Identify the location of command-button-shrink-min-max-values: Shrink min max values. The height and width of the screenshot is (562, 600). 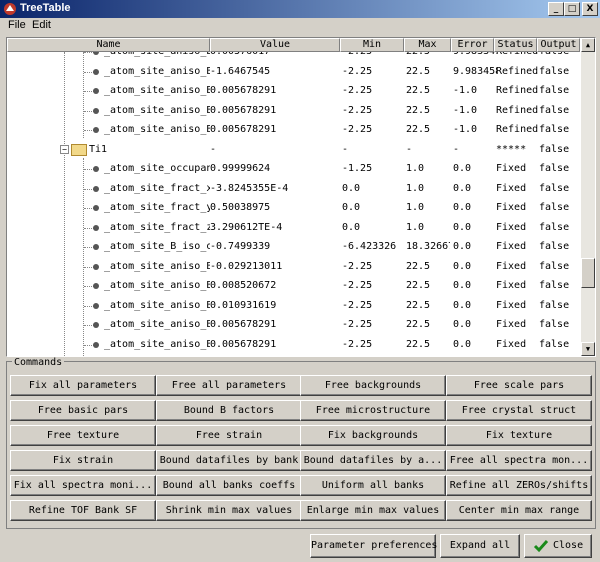
(229, 510).